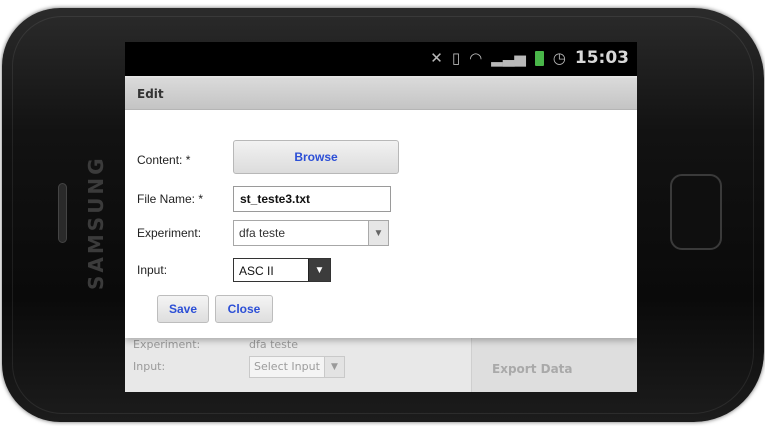 The width and height of the screenshot is (765, 426). Describe the element at coordinates (170, 199) in the screenshot. I see `file-name-label: File Name: *` at that location.